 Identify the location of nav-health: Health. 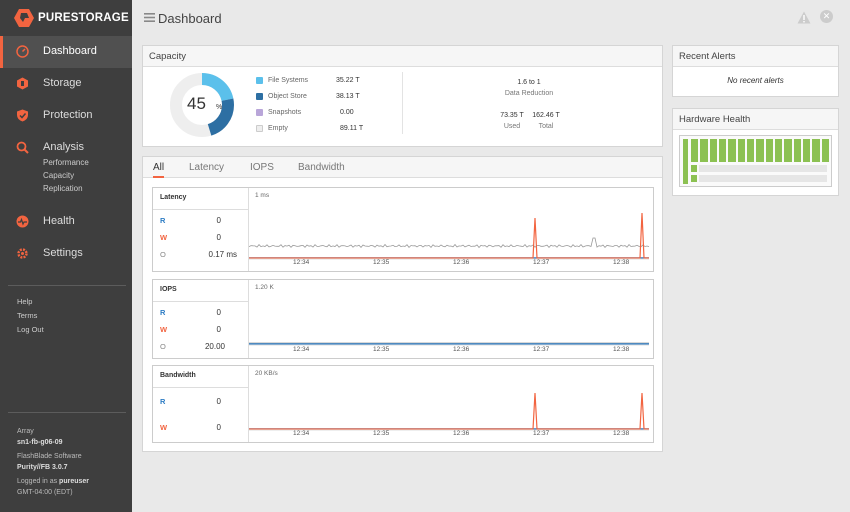
(66, 222).